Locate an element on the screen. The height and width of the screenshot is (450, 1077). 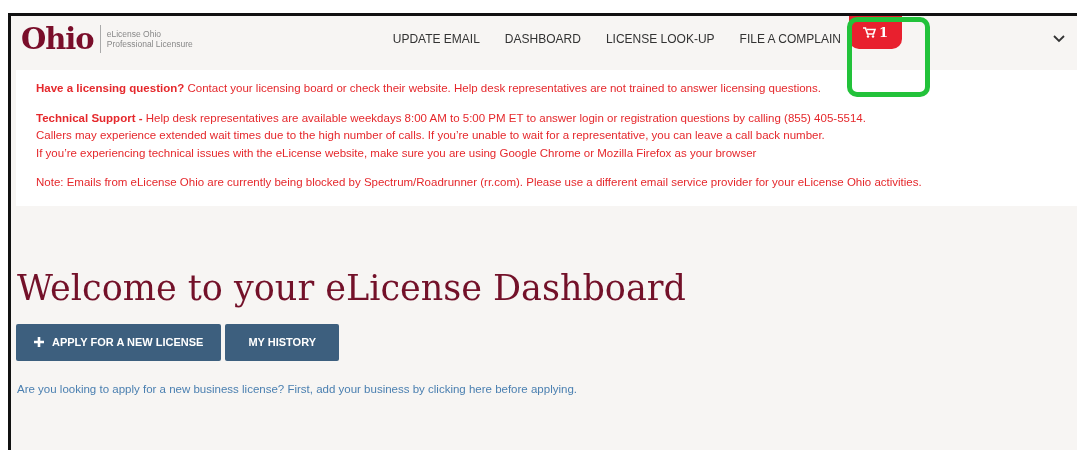
plus-icon is located at coordinates (39, 342).